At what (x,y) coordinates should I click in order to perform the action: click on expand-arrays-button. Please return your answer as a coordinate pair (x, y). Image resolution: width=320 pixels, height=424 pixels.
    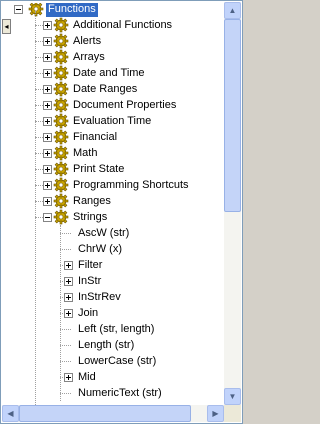
    Looking at the image, I should click on (47, 57).